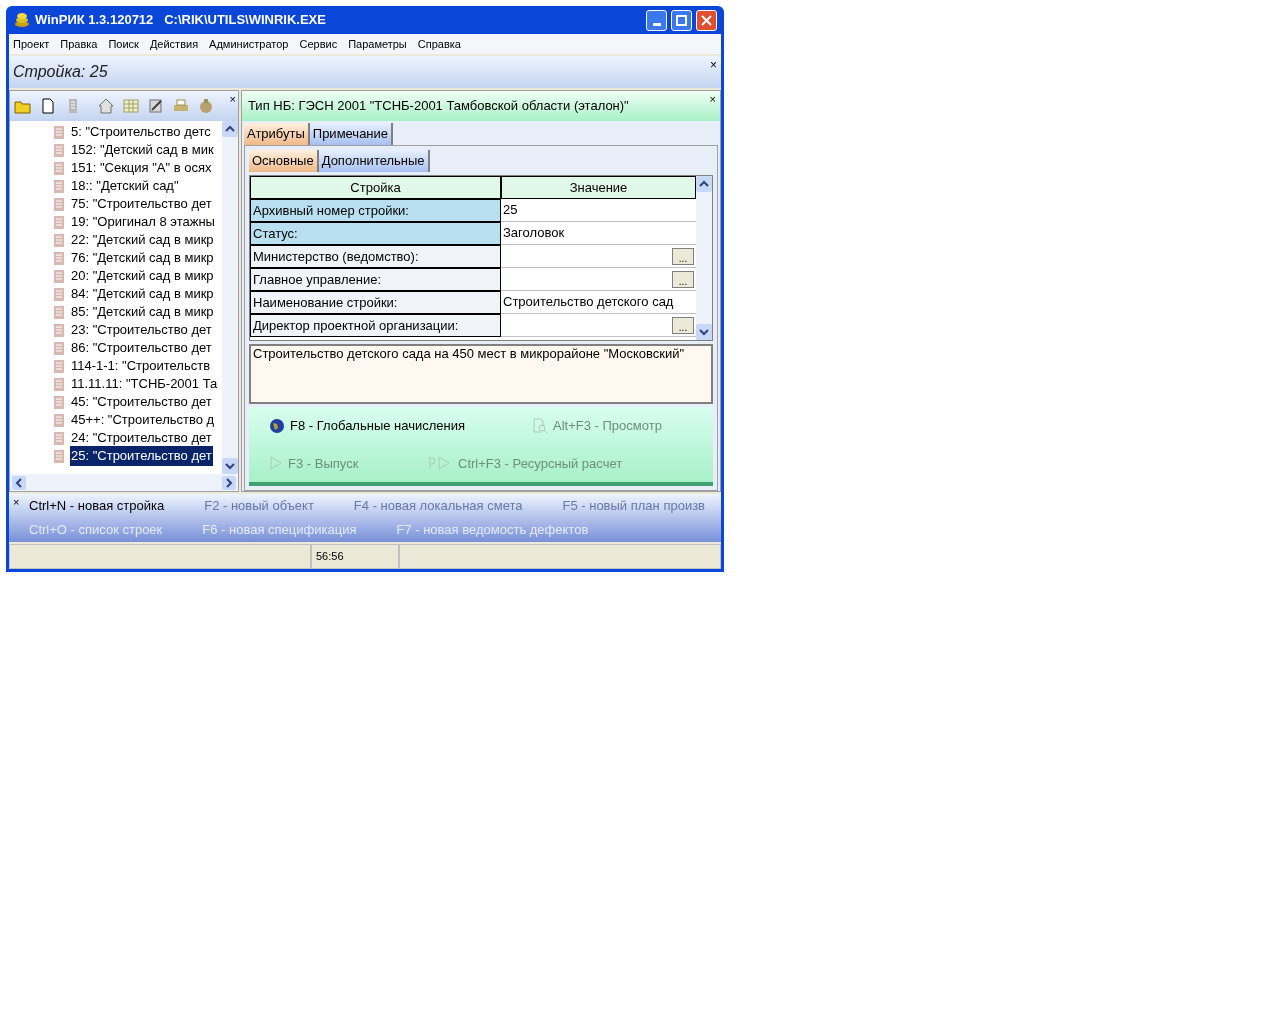 The image size is (1280, 1024). I want to click on maximize-icon, so click(681, 20).